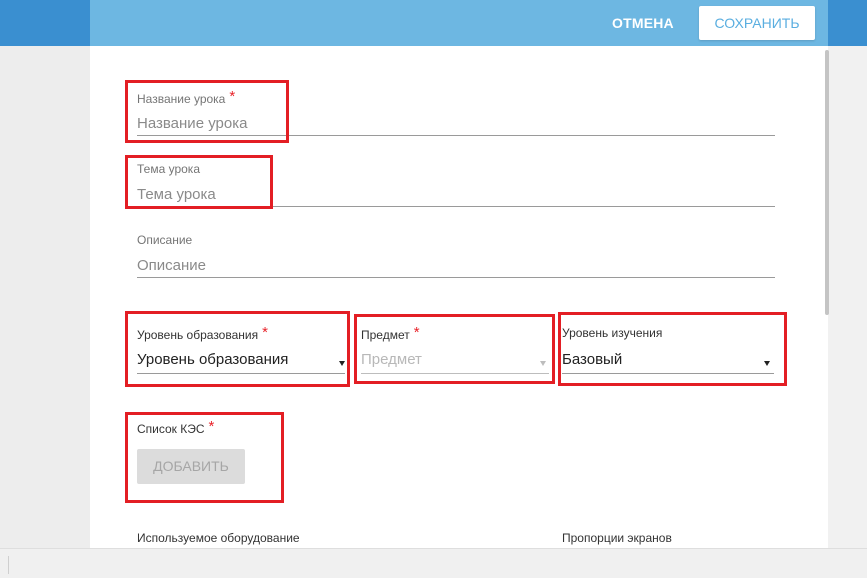 The image size is (867, 578). I want to click on description-underline, so click(456, 277).